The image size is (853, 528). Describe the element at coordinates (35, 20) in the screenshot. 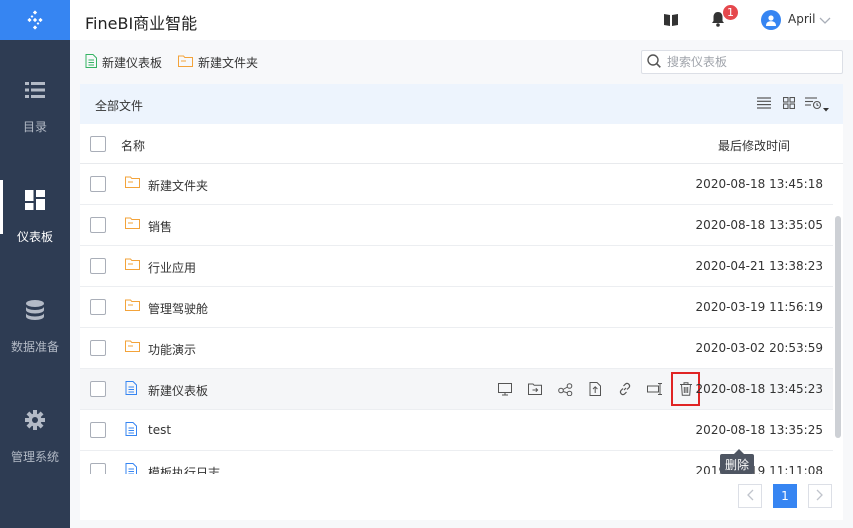

I see `finebi-logo-icon` at that location.